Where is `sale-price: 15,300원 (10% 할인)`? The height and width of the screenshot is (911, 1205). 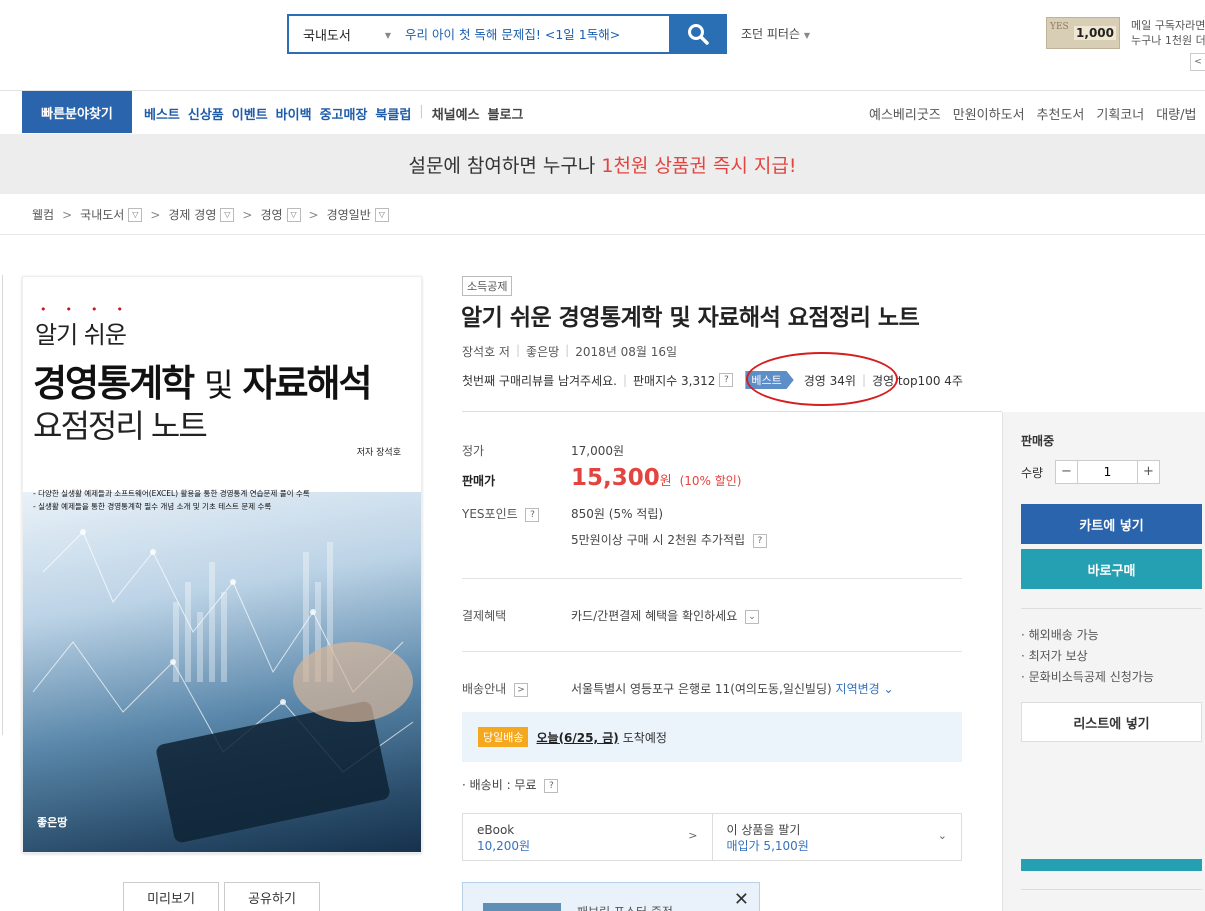 sale-price: 15,300원 (10% 할인) is located at coordinates (656, 478).